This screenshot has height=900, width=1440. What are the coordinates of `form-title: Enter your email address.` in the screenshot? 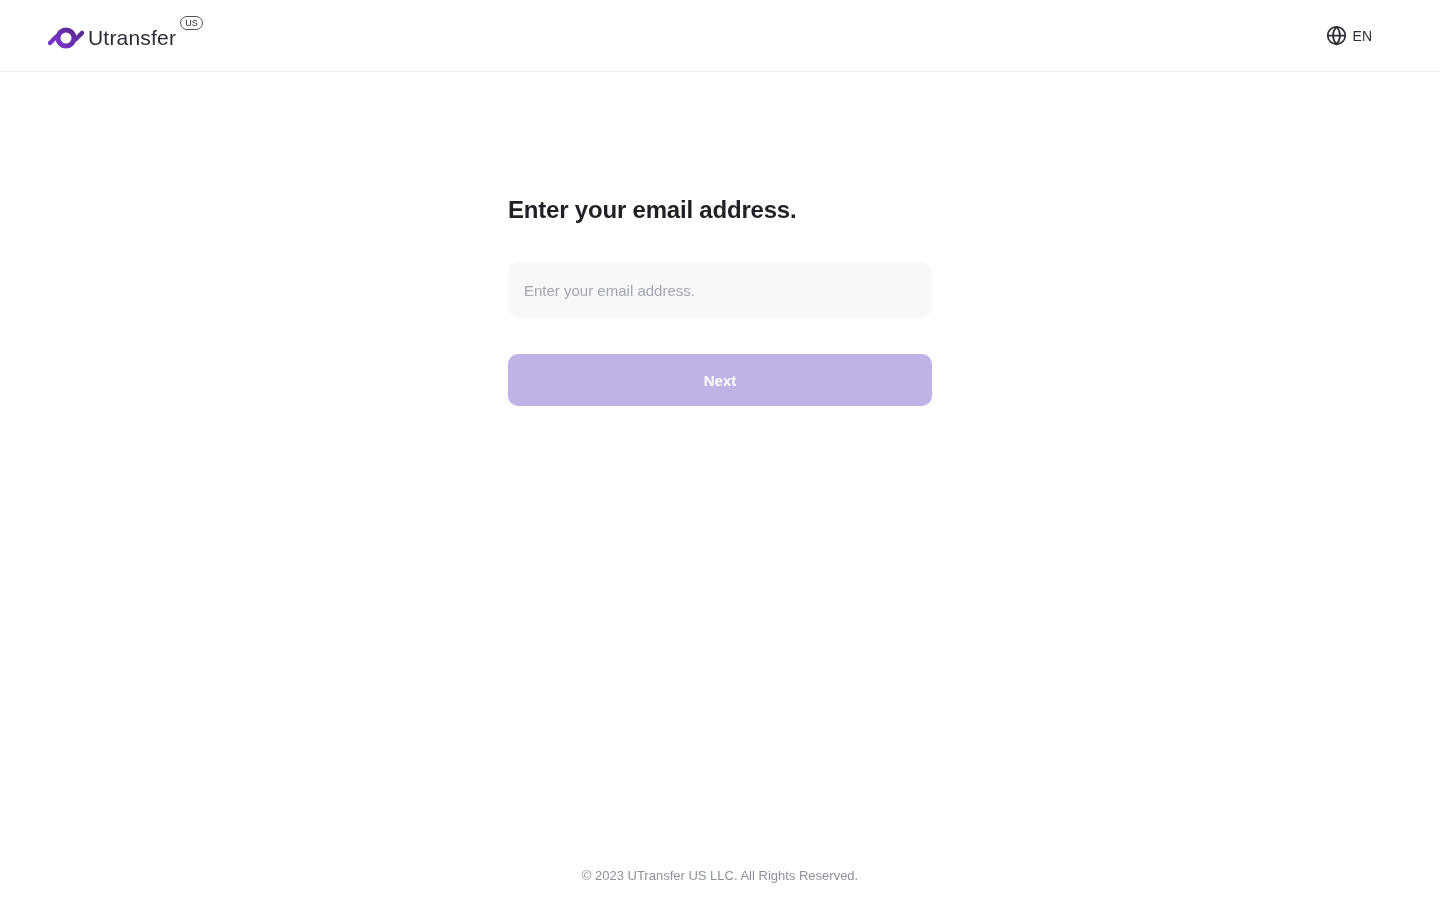 It's located at (653, 210).